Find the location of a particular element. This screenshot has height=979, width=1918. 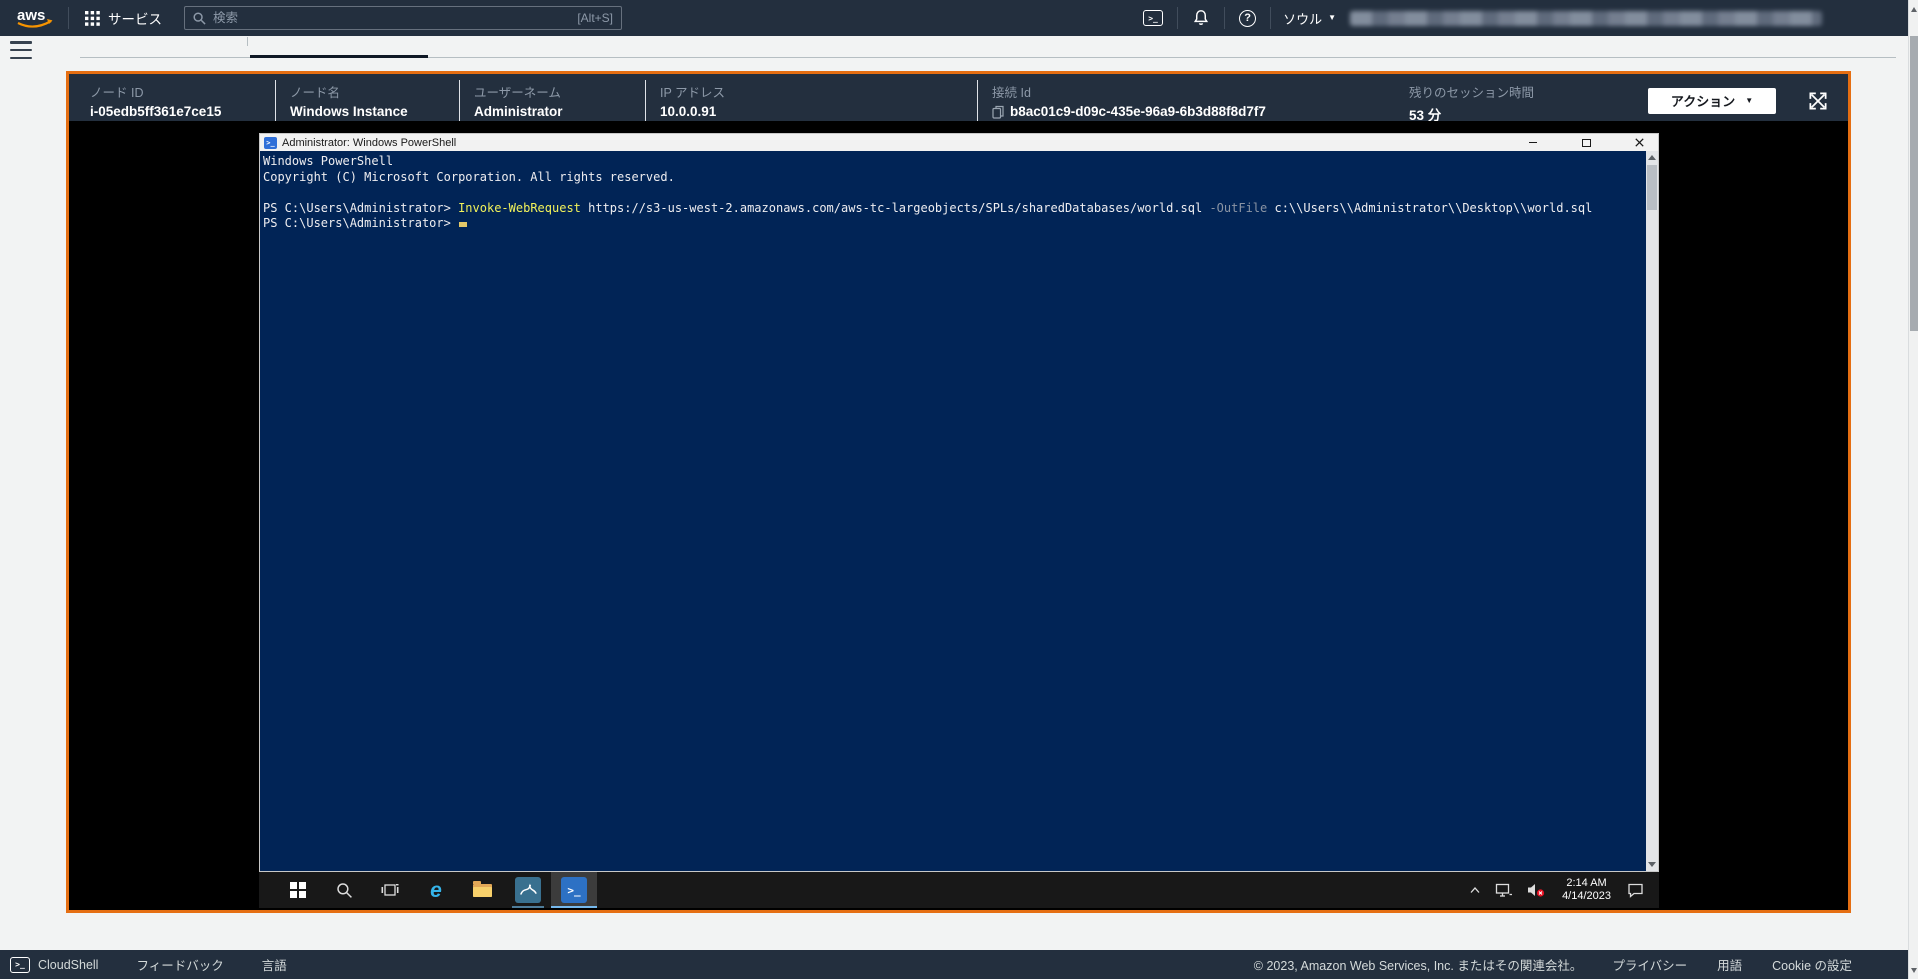

search-input is located at coordinates (392, 18).